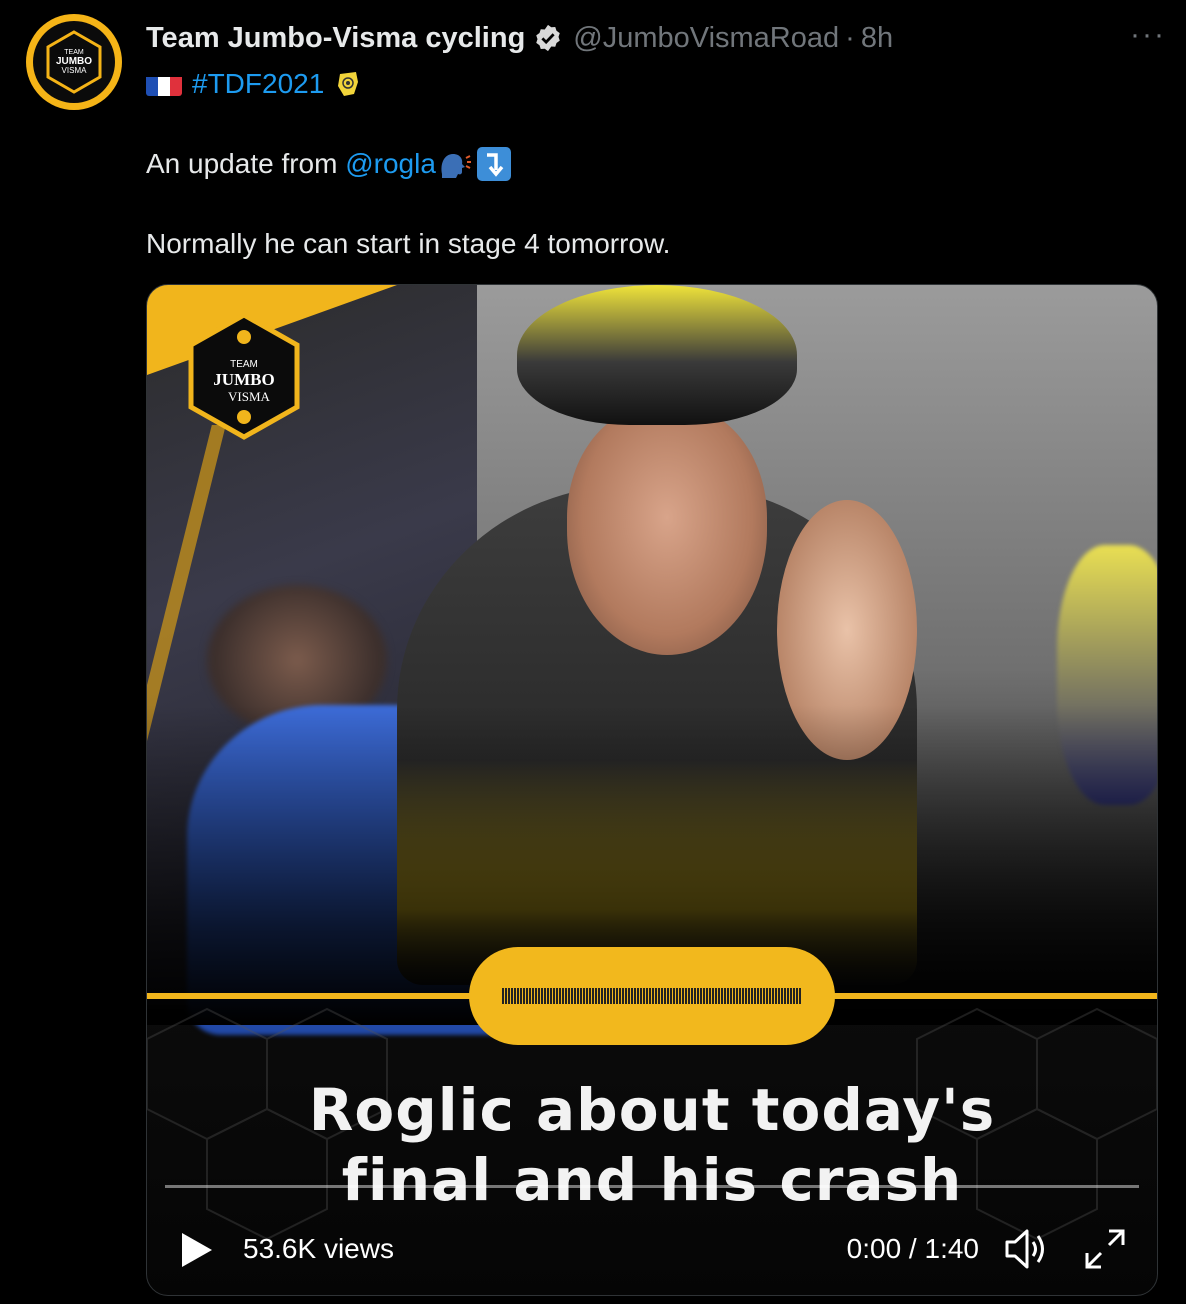 Image resolution: width=1186 pixels, height=1304 pixels. I want to click on france-flag-icon, so click(164, 84).